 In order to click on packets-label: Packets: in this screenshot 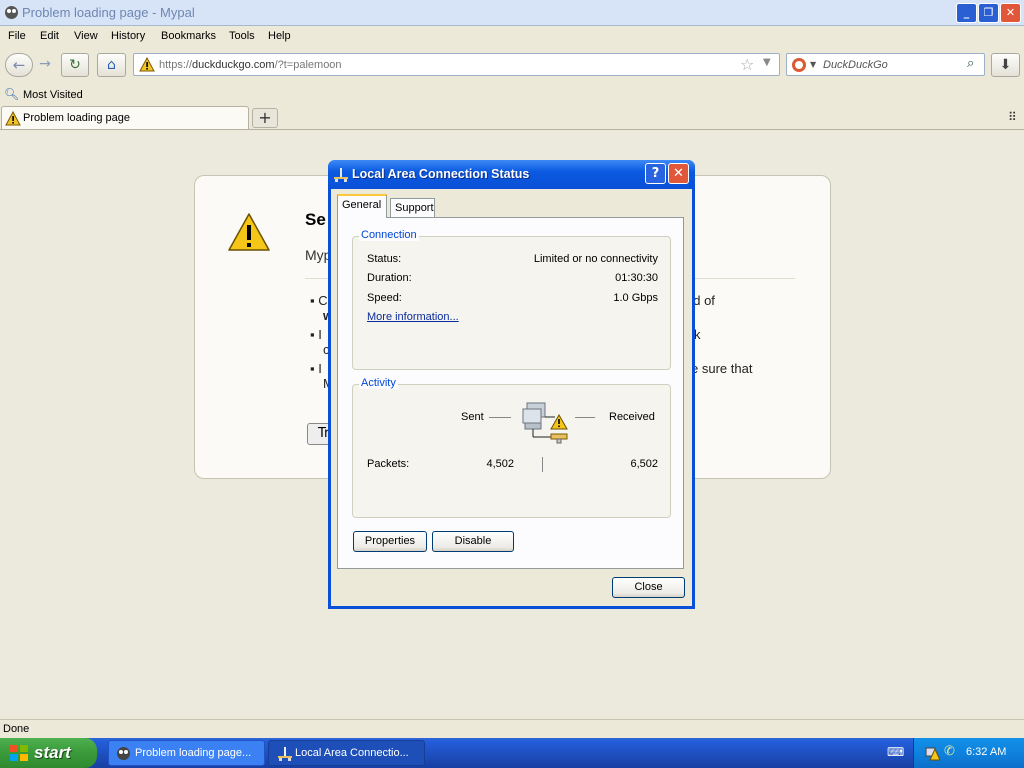, I will do `click(388, 464)`.